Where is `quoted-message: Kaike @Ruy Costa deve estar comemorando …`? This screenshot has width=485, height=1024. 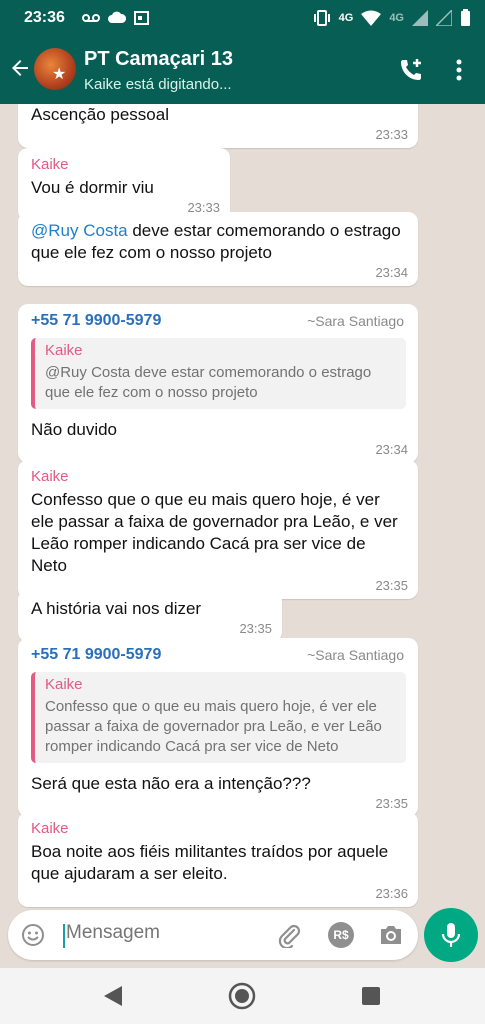 quoted-message: Kaike @Ruy Costa deve estar comemorando … is located at coordinates (218, 373).